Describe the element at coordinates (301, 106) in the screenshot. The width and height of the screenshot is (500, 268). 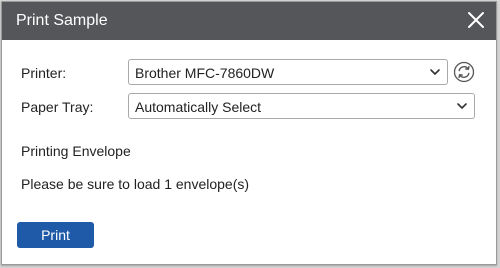
I see `paper-tray-select: Automatically Select` at that location.